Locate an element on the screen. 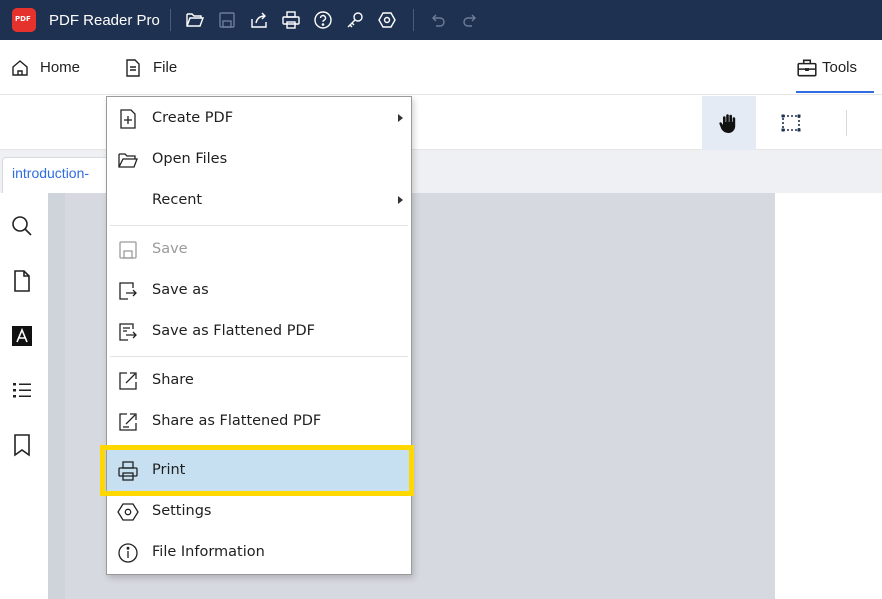 Image resolution: width=882 pixels, height=599 pixels. file-menu: File is located at coordinates (150, 67).